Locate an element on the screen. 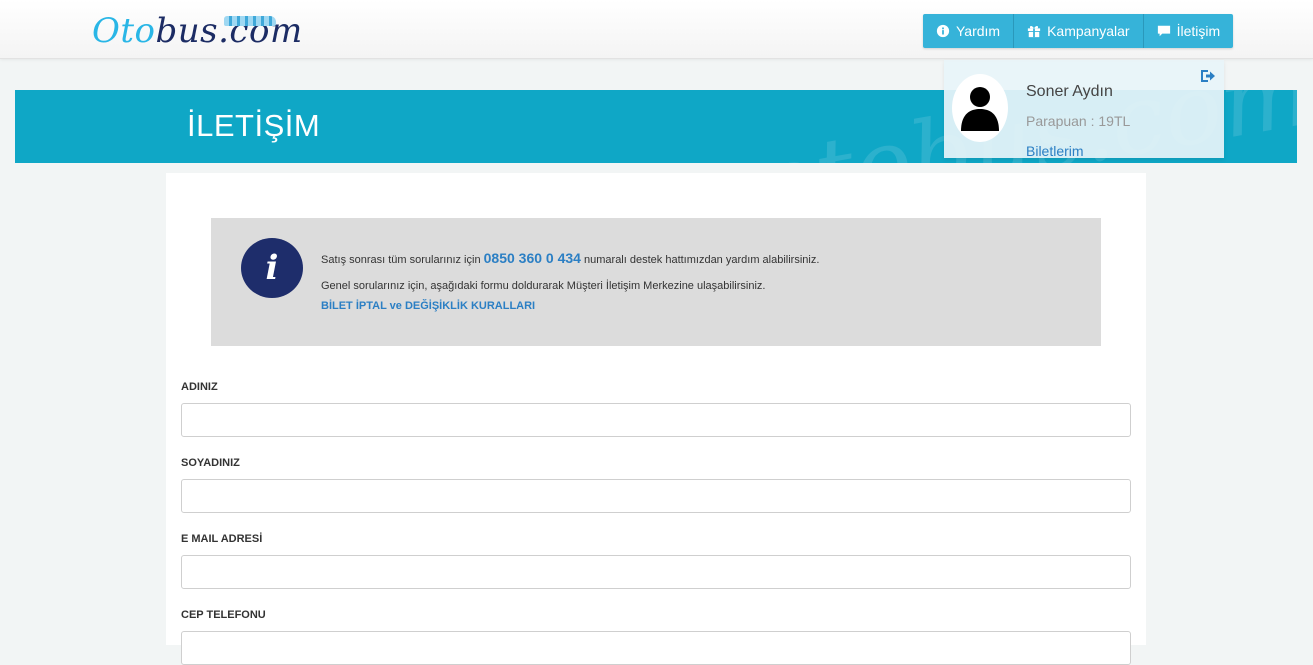 This screenshot has width=1313, height=665. user-name: Soner Aydın is located at coordinates (1069, 91).